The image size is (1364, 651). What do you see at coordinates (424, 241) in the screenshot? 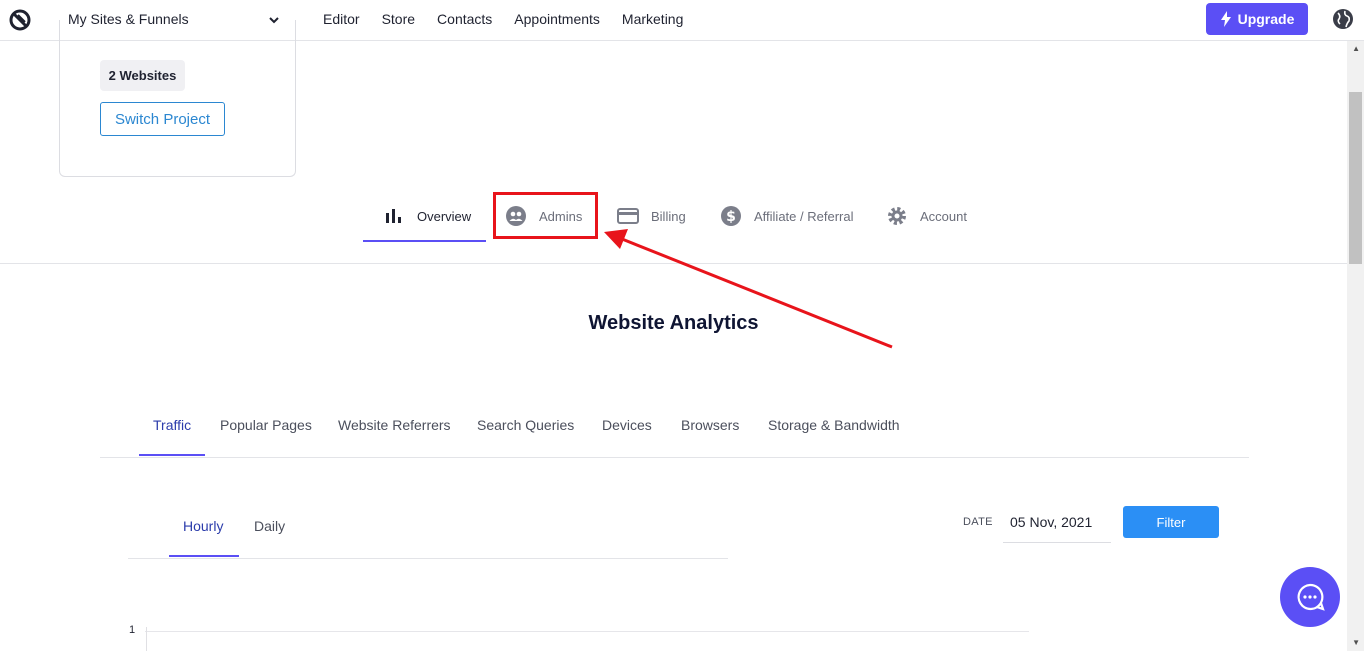
I see `active-tab-indicator` at bounding box center [424, 241].